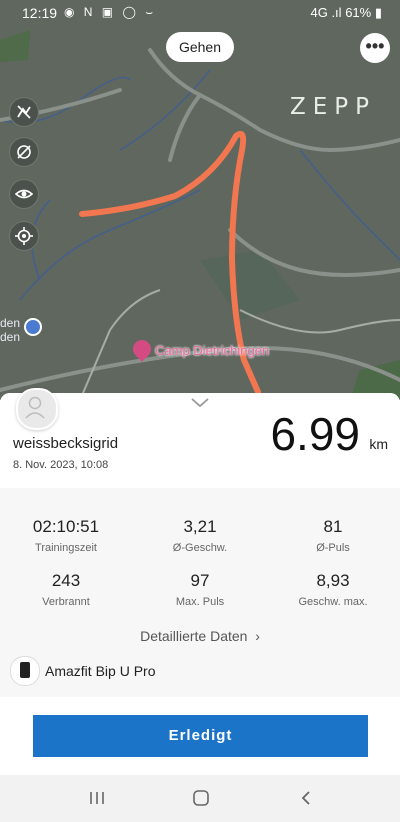  I want to click on map-poi-partial: den den, so click(21, 330).